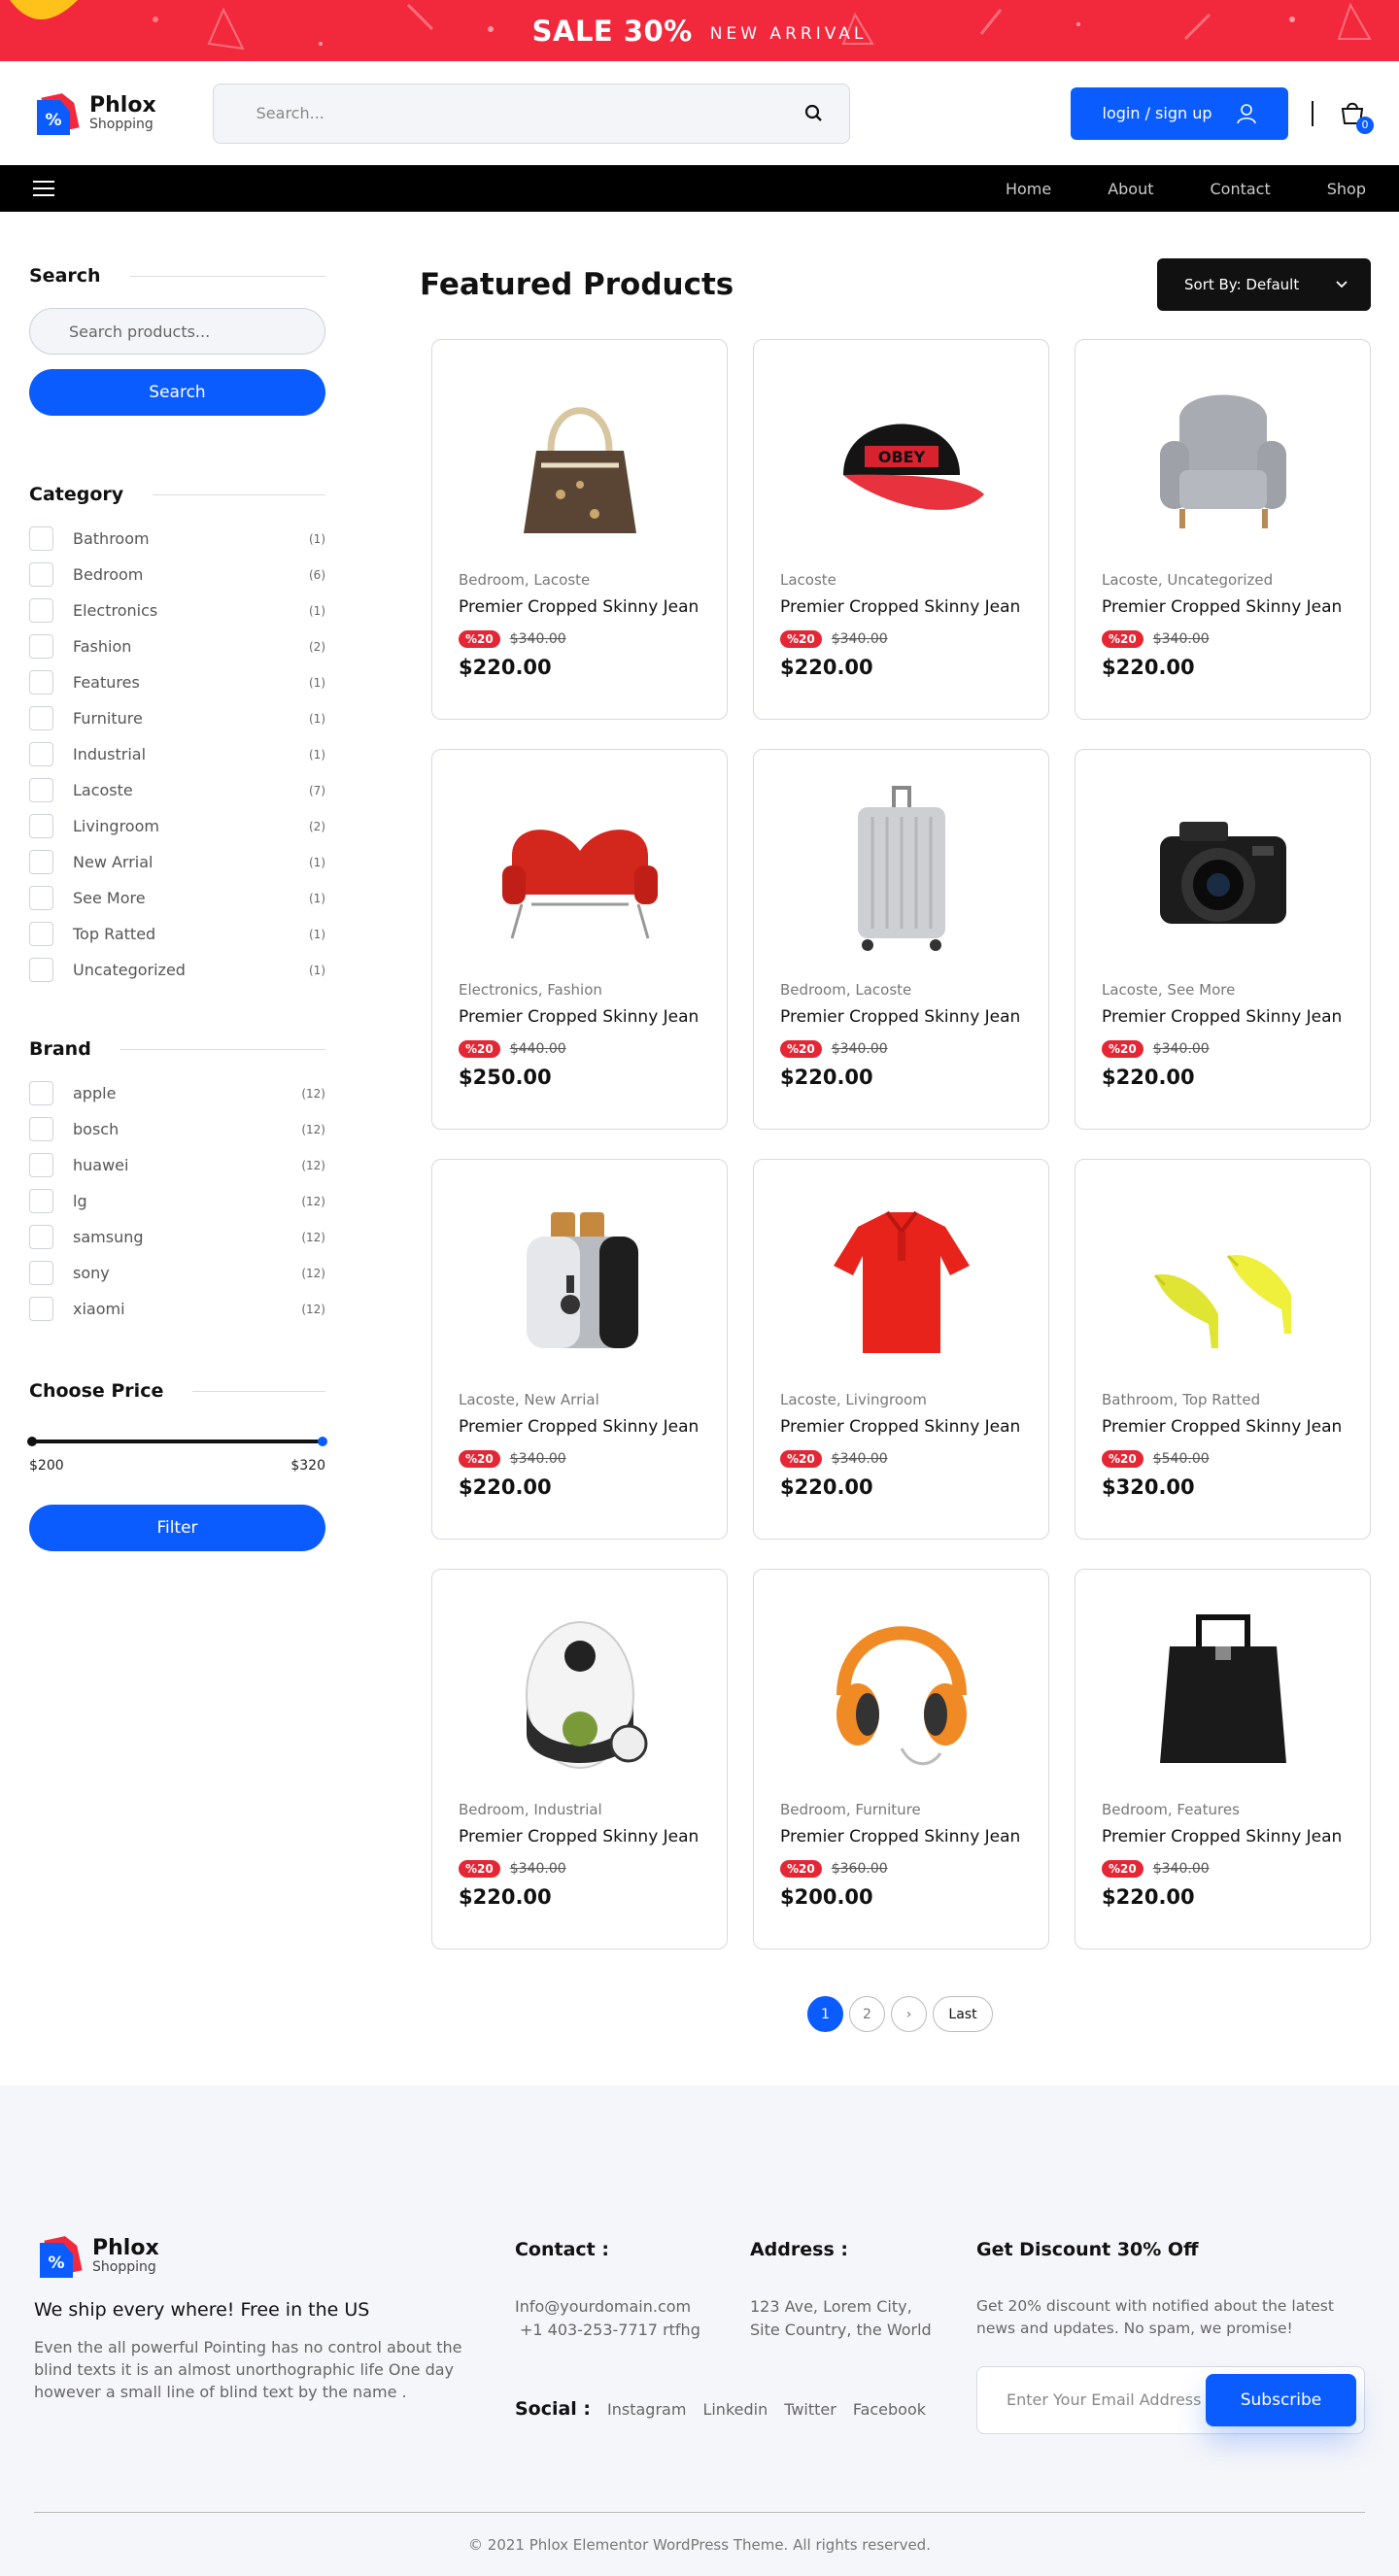  I want to click on sort-dropdown: Sort By: Default, so click(1264, 284).